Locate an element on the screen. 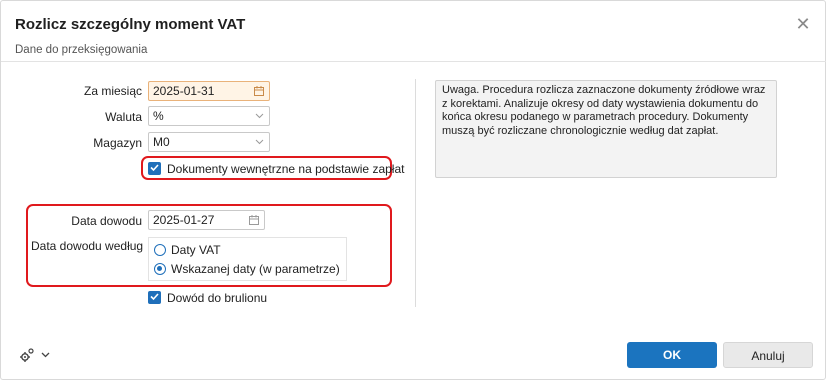 The height and width of the screenshot is (380, 826). magazyn-select: M0 is located at coordinates (209, 142).